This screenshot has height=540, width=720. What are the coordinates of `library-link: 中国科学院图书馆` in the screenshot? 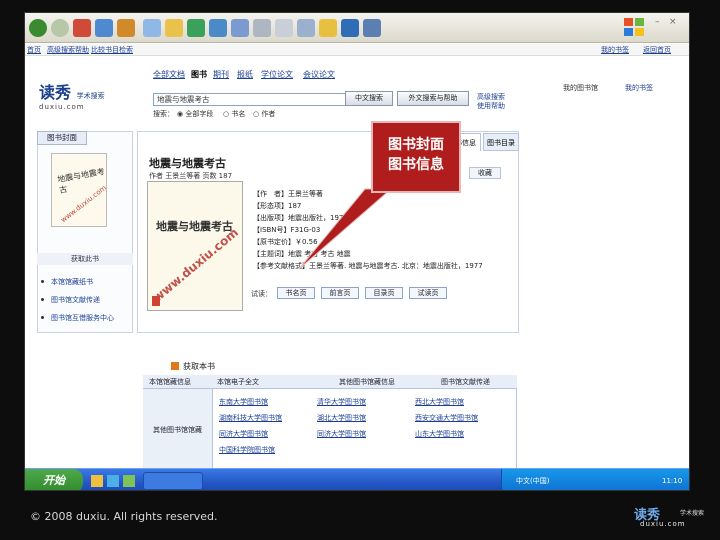 It's located at (247, 450).